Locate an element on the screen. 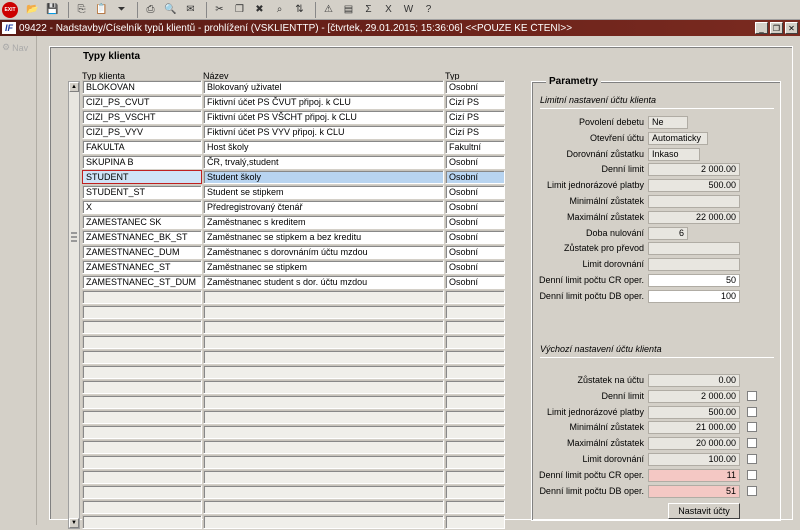 This screenshot has width=800, height=530. table-row: SKUPINA B ČR, trvalý,student Osobní is located at coordinates (294, 162).